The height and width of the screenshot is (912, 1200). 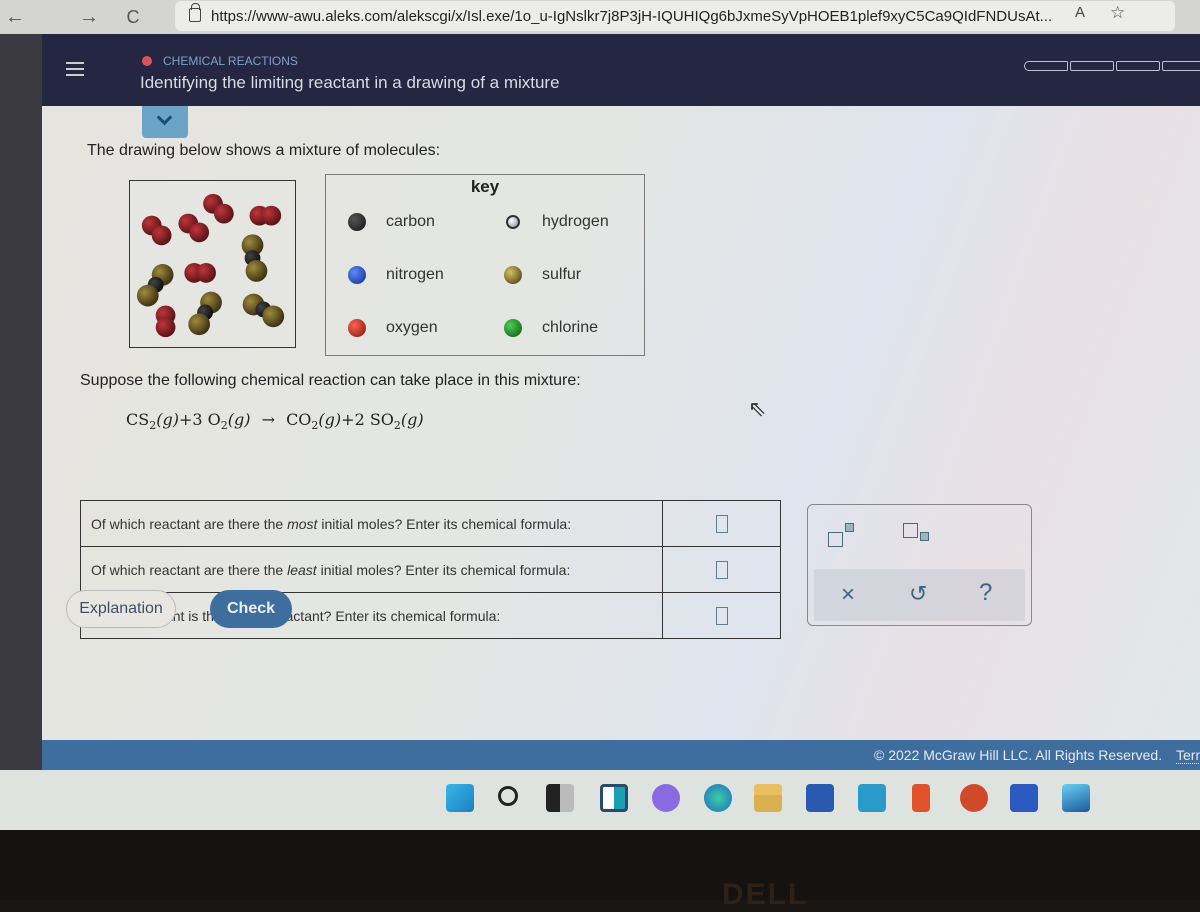 What do you see at coordinates (1024, 798) in the screenshot?
I see `word-icon` at bounding box center [1024, 798].